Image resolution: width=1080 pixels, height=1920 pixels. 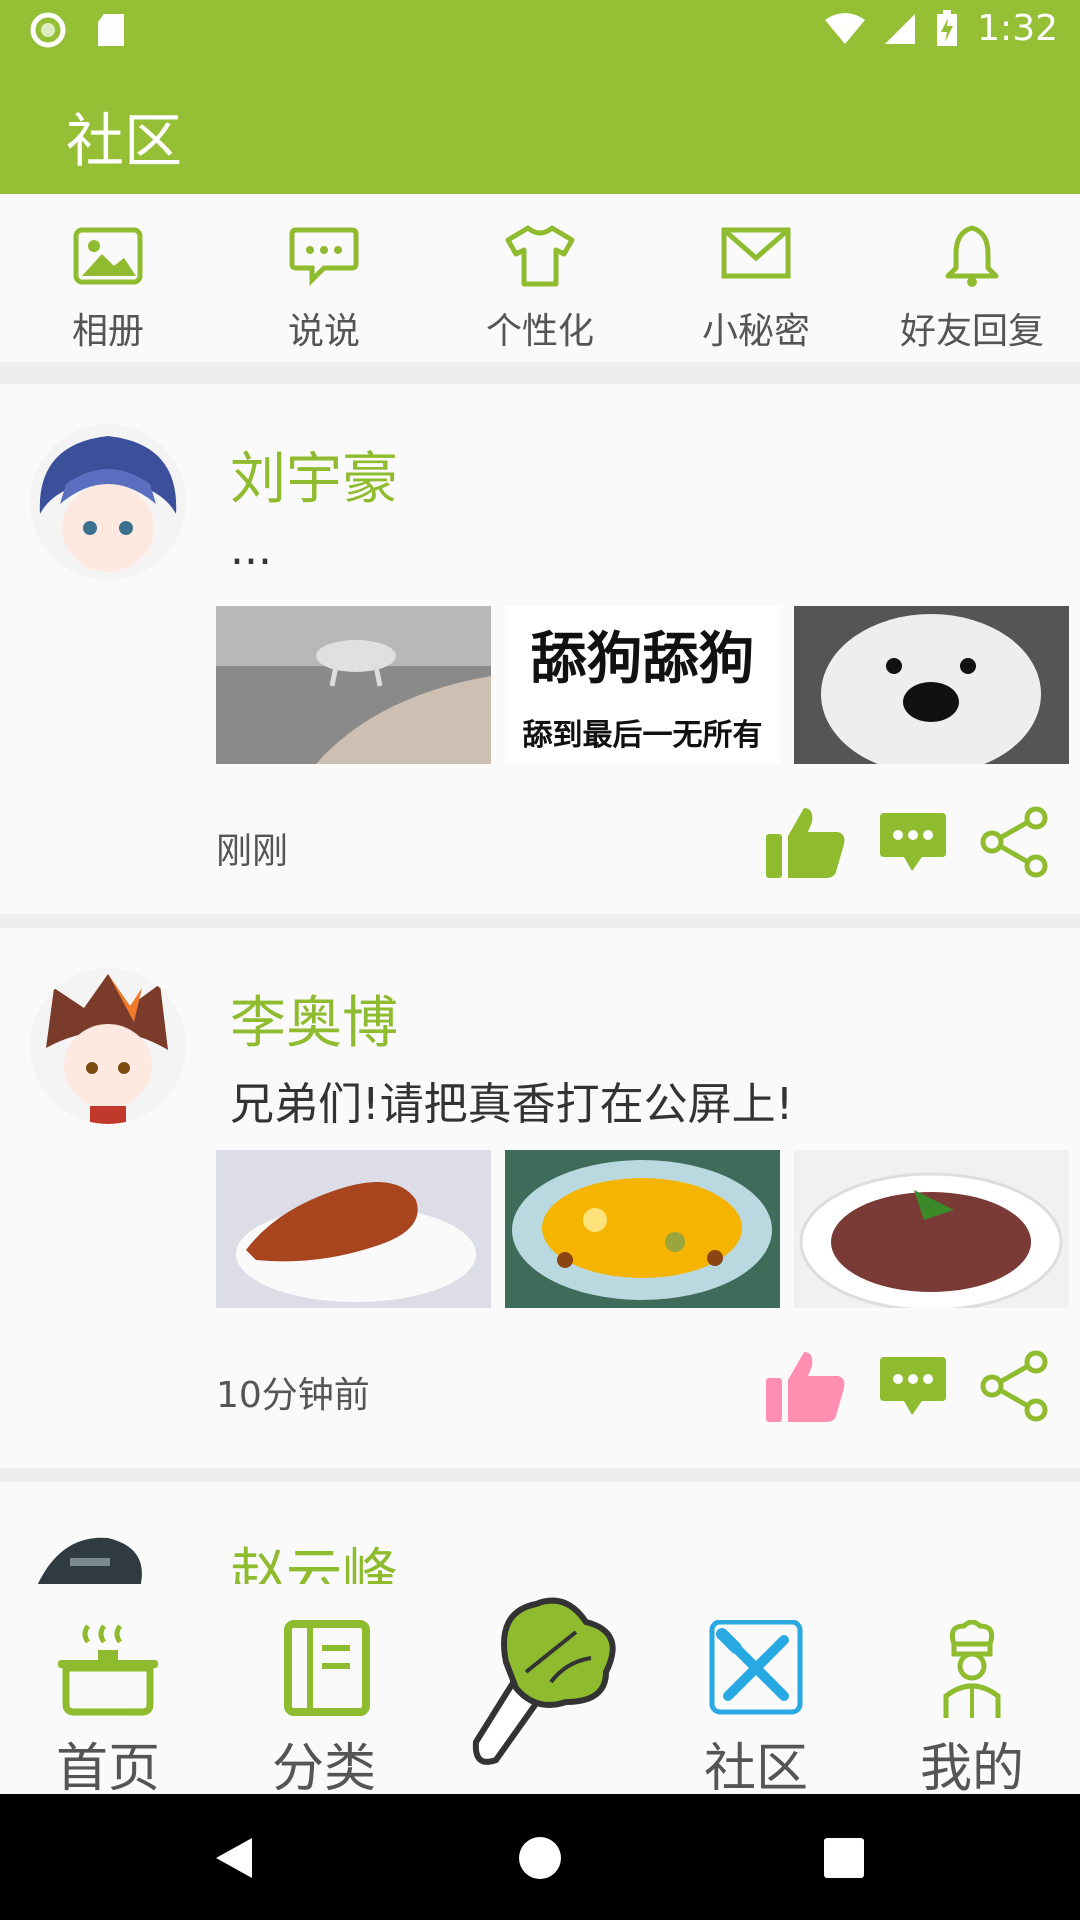 I want to click on like-icon, so click(x=806, y=842).